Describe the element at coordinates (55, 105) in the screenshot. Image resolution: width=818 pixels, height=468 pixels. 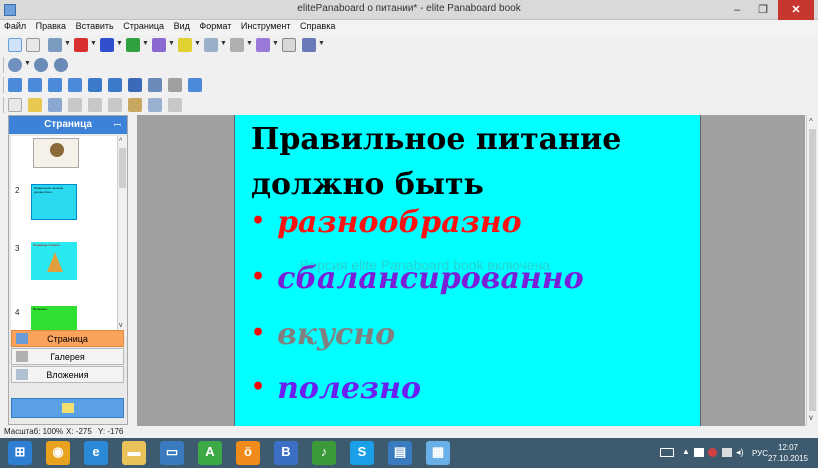
I see `save-icon` at that location.